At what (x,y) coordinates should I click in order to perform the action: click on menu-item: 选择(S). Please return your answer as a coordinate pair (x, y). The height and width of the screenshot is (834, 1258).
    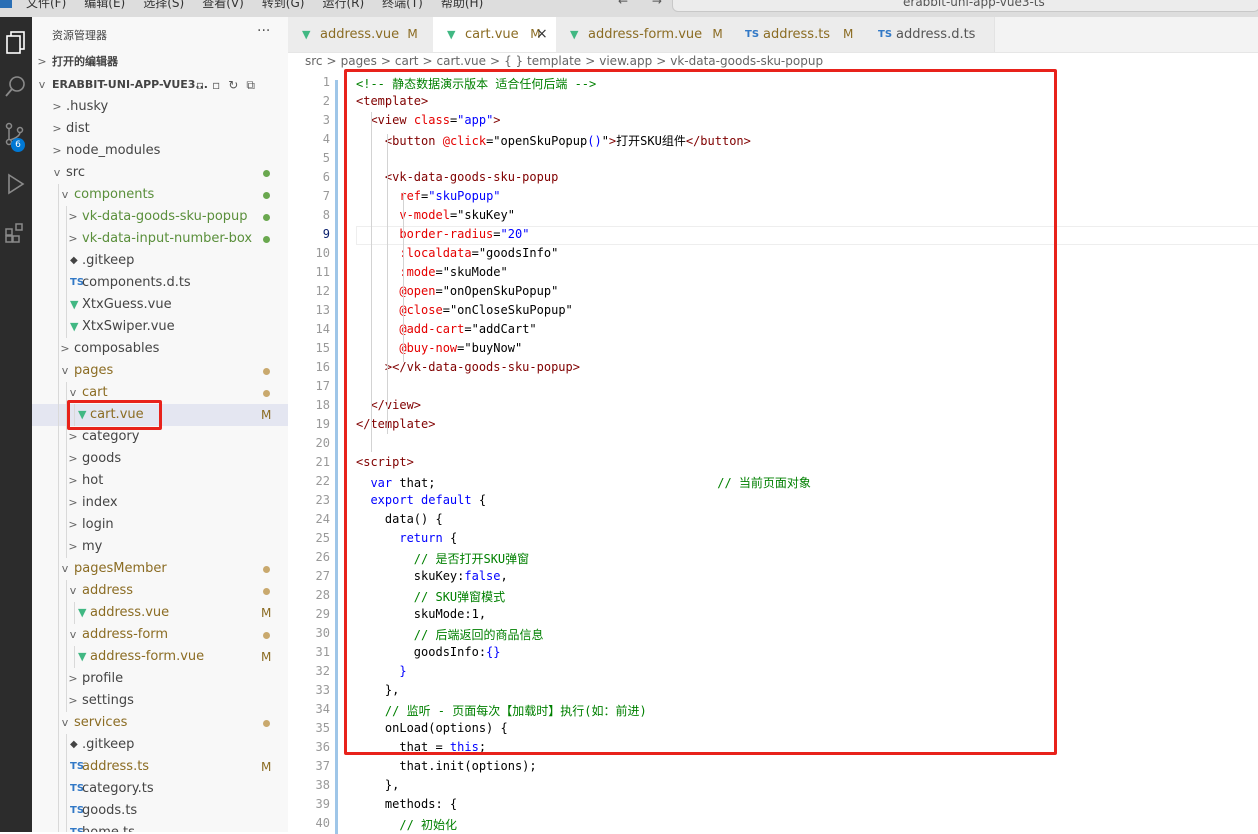
    Looking at the image, I should click on (163, 5).